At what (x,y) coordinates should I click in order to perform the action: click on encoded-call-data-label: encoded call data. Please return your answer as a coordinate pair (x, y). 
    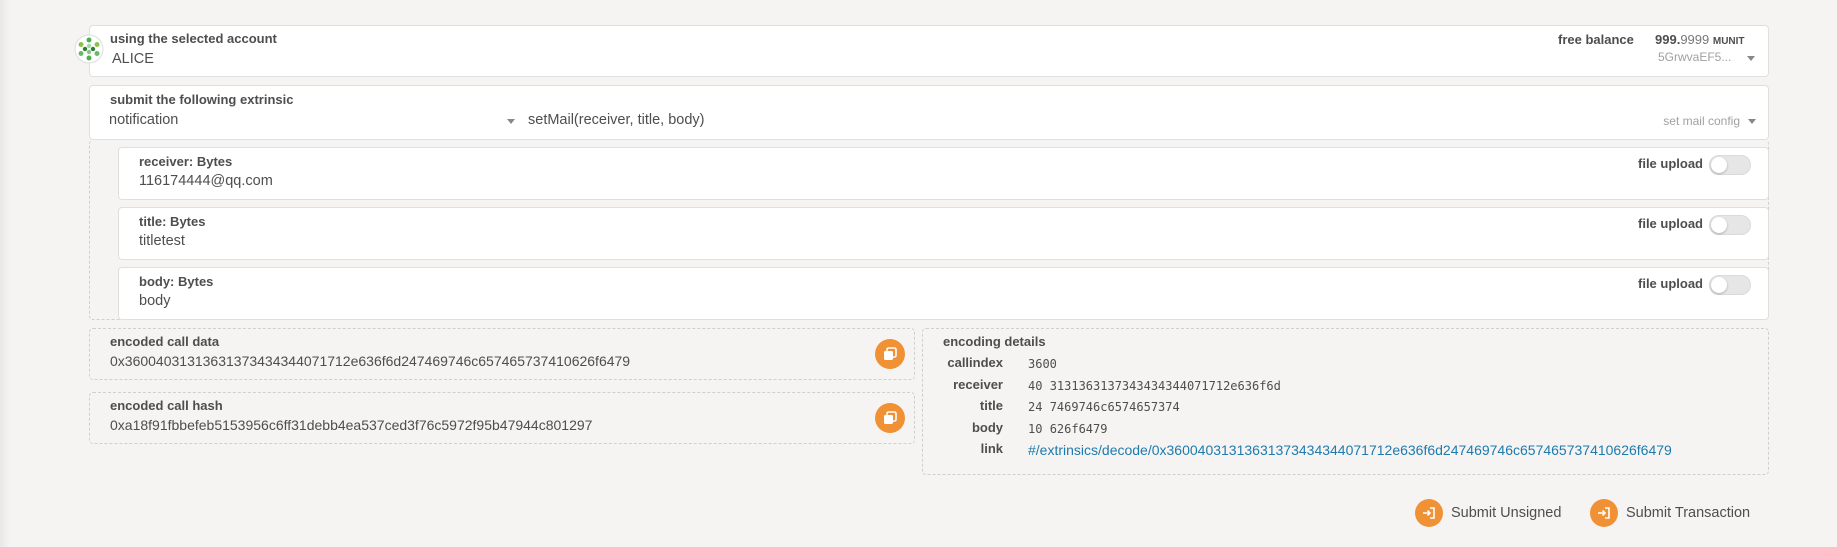
    Looking at the image, I should click on (165, 341).